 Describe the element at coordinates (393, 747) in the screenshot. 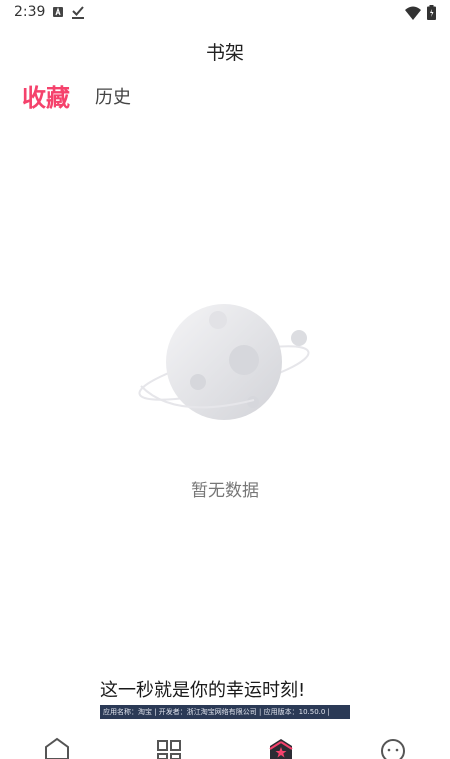

I see `profile-icon` at that location.